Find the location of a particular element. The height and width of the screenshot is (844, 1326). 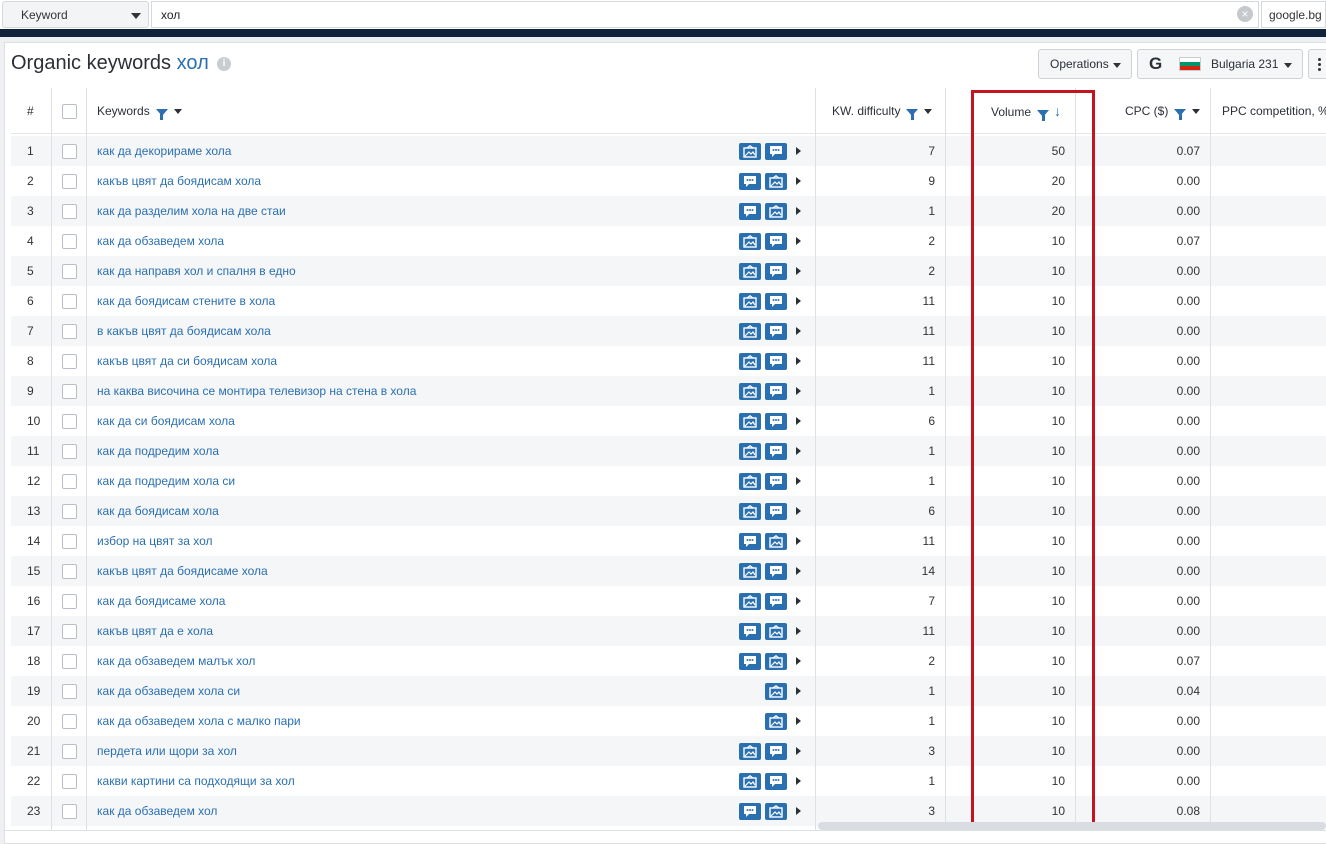

info-icon: i is located at coordinates (224, 64).